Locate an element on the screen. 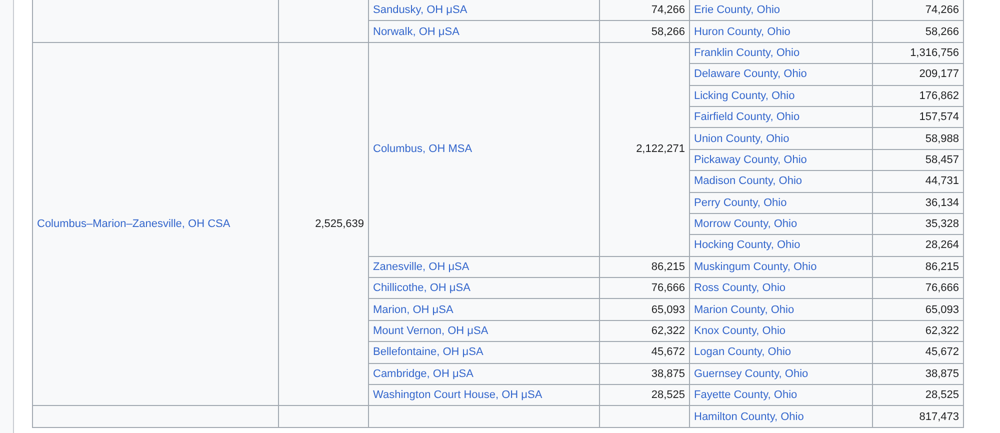 The height and width of the screenshot is (433, 1000). county-link: Muskingum County, Ohio is located at coordinates (755, 266).